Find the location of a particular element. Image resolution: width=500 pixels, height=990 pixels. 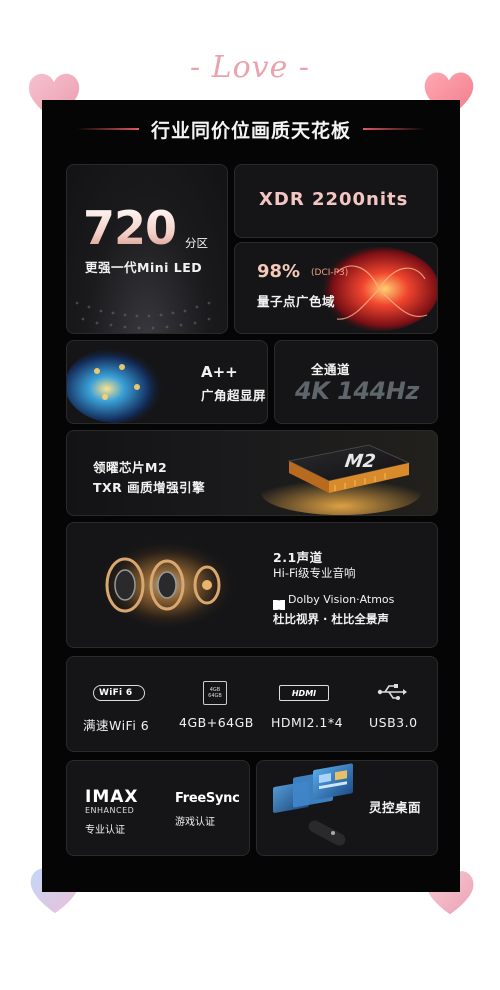

zone-unit: 分区 is located at coordinates (196, 243).